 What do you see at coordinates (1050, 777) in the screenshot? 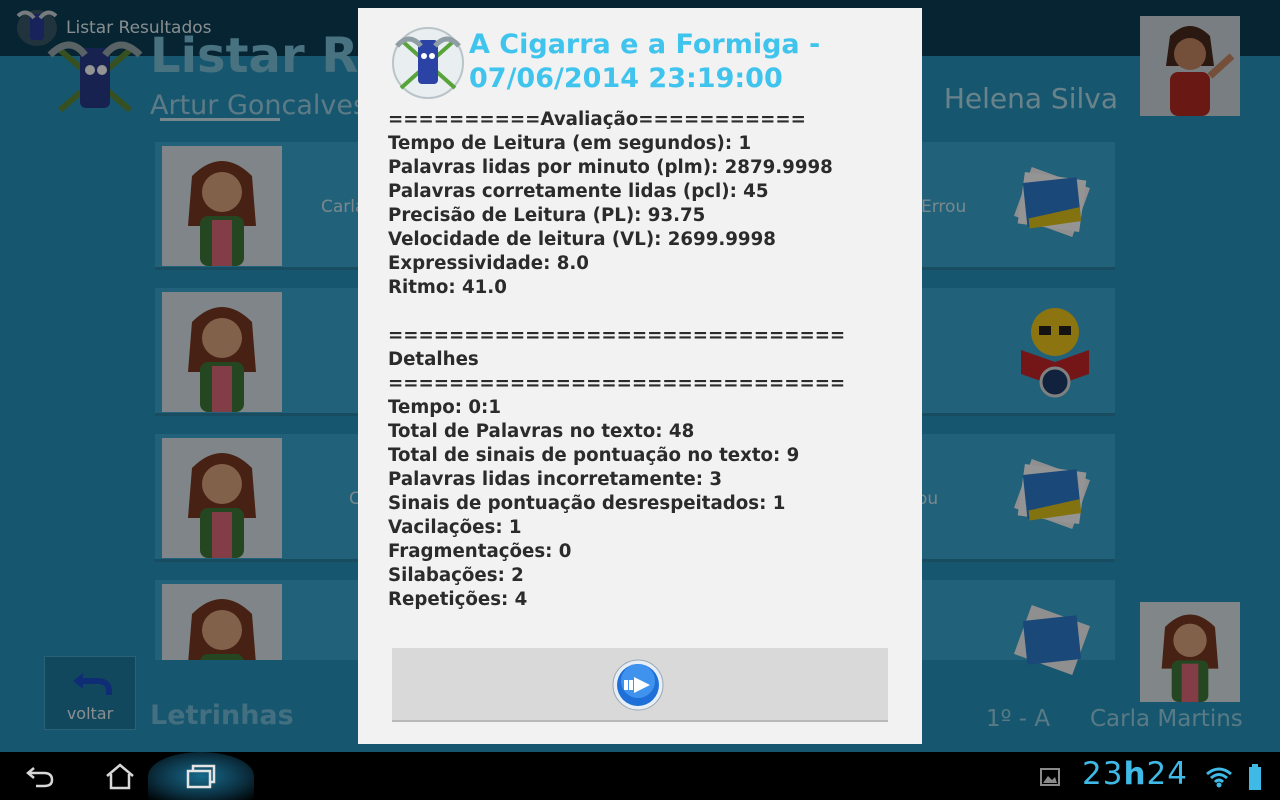
I see `gallery-notification-icon` at bounding box center [1050, 777].